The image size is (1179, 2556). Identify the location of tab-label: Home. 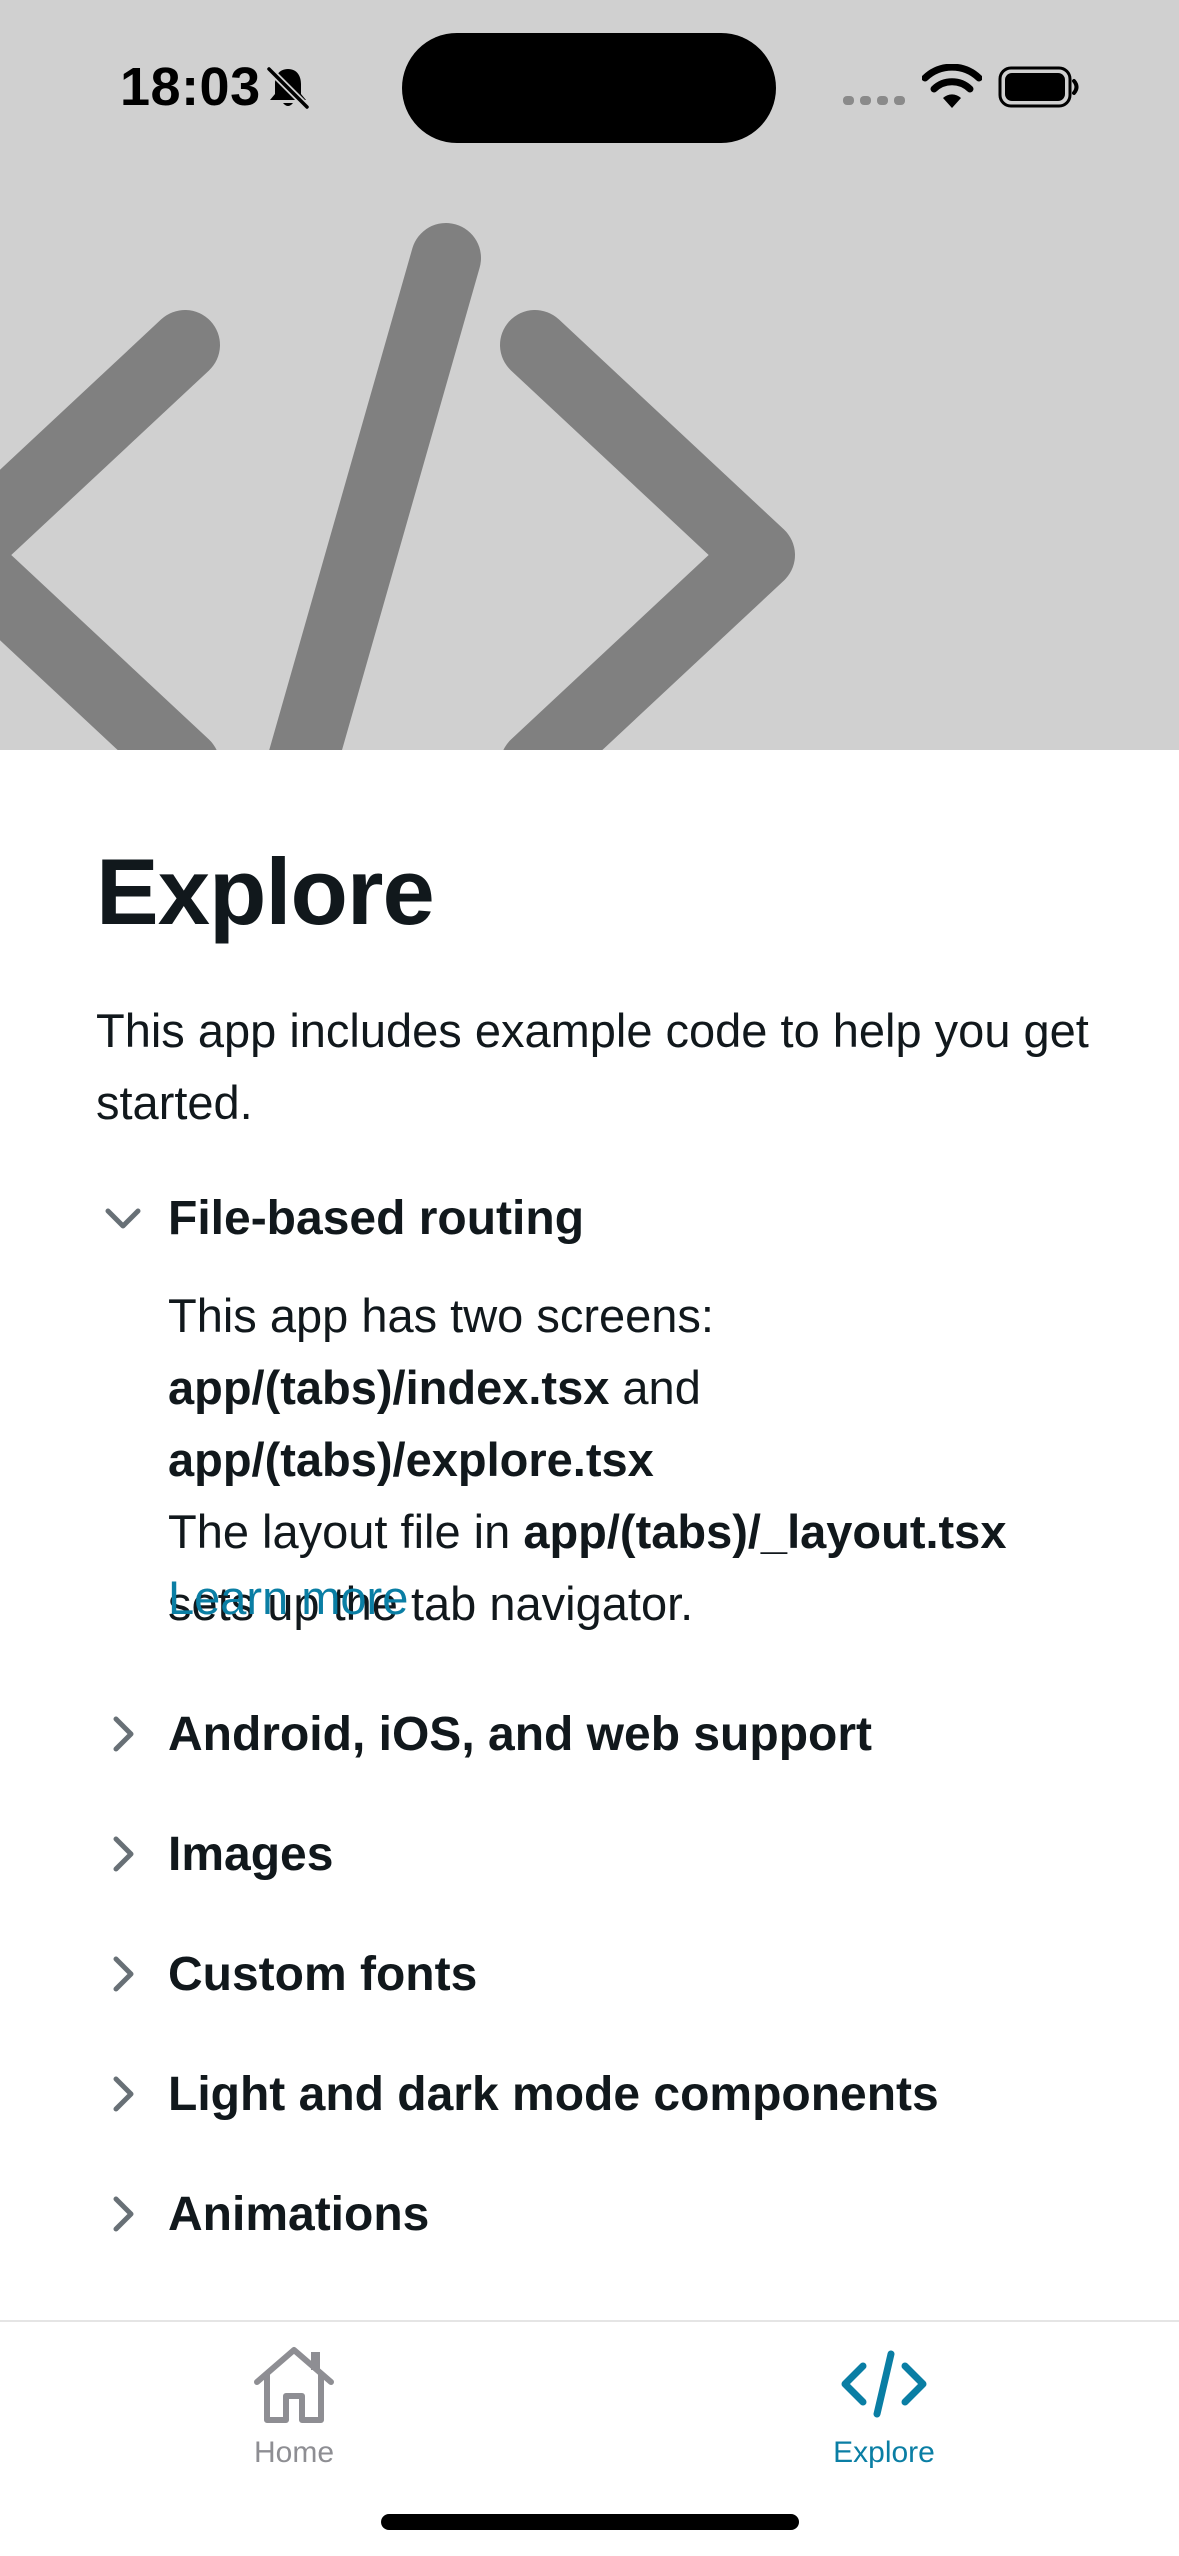
(294, 2452).